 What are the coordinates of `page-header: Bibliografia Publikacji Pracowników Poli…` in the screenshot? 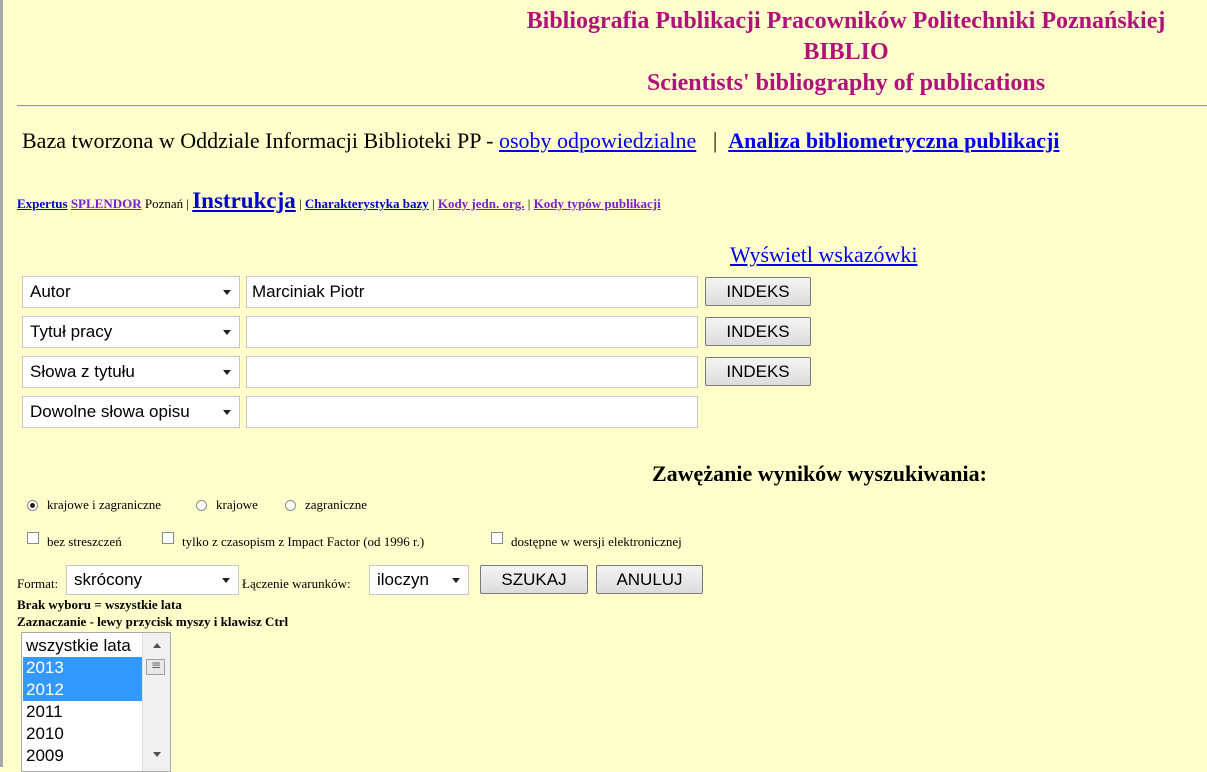 It's located at (818, 52).